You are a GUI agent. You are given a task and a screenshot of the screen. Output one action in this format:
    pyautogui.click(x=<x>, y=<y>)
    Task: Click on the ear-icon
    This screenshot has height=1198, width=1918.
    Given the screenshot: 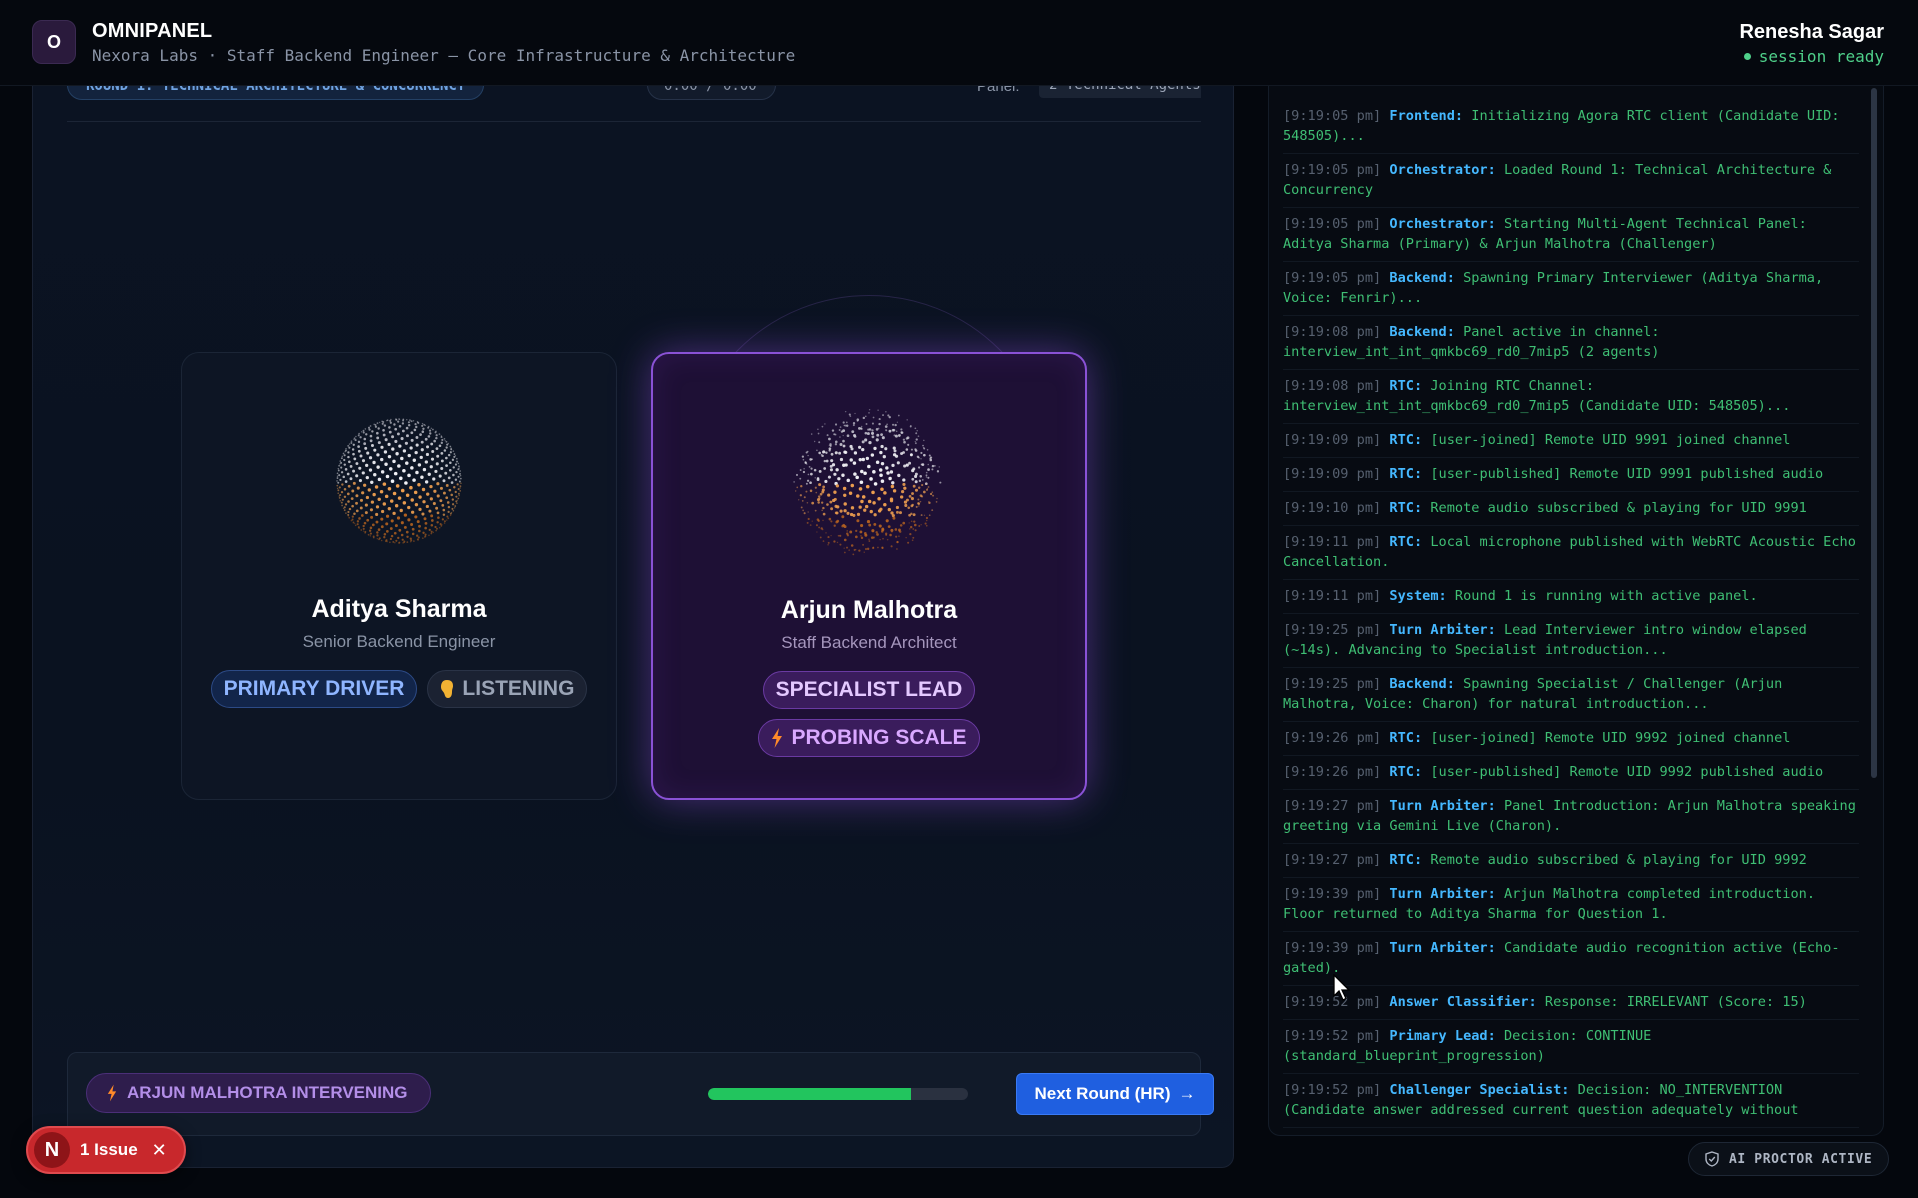 What is the action you would take?
    pyautogui.click(x=447, y=689)
    